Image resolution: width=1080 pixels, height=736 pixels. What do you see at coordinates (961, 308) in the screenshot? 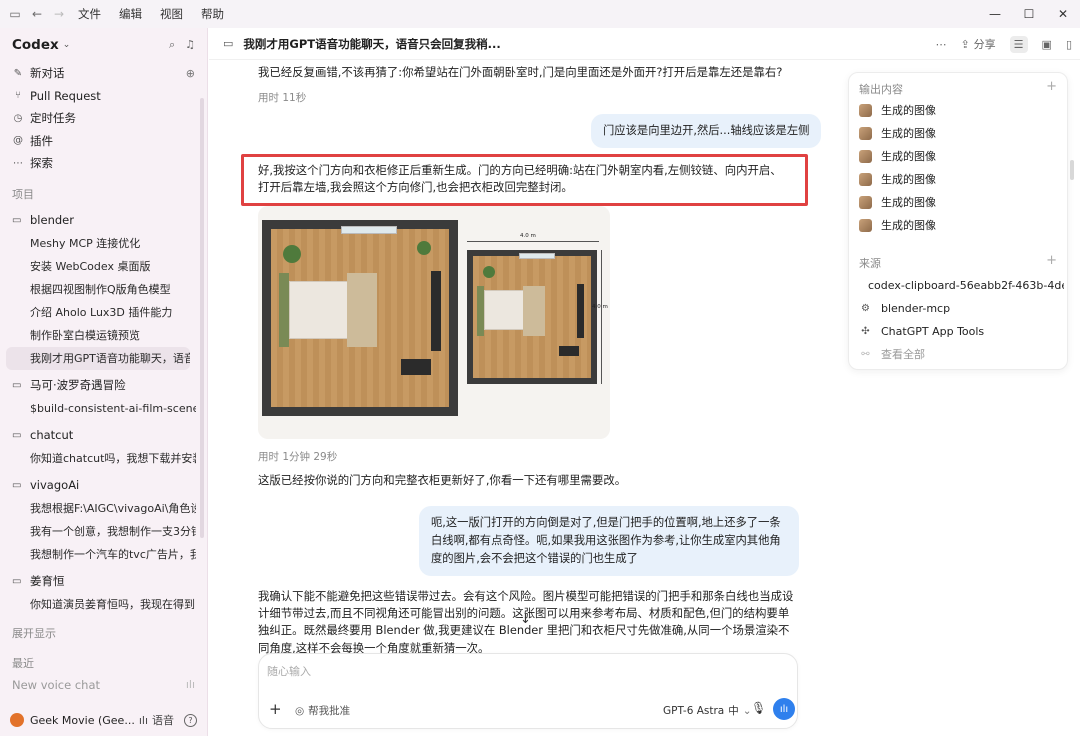
I see `source-item: ⚙ blender-mcp` at bounding box center [961, 308].